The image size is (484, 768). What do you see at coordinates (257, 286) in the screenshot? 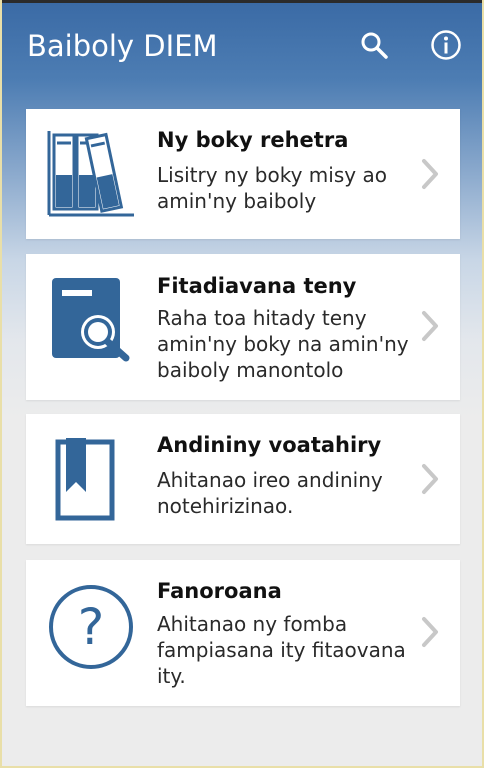
I see `menu-item-title: Fitadiavana teny` at bounding box center [257, 286].